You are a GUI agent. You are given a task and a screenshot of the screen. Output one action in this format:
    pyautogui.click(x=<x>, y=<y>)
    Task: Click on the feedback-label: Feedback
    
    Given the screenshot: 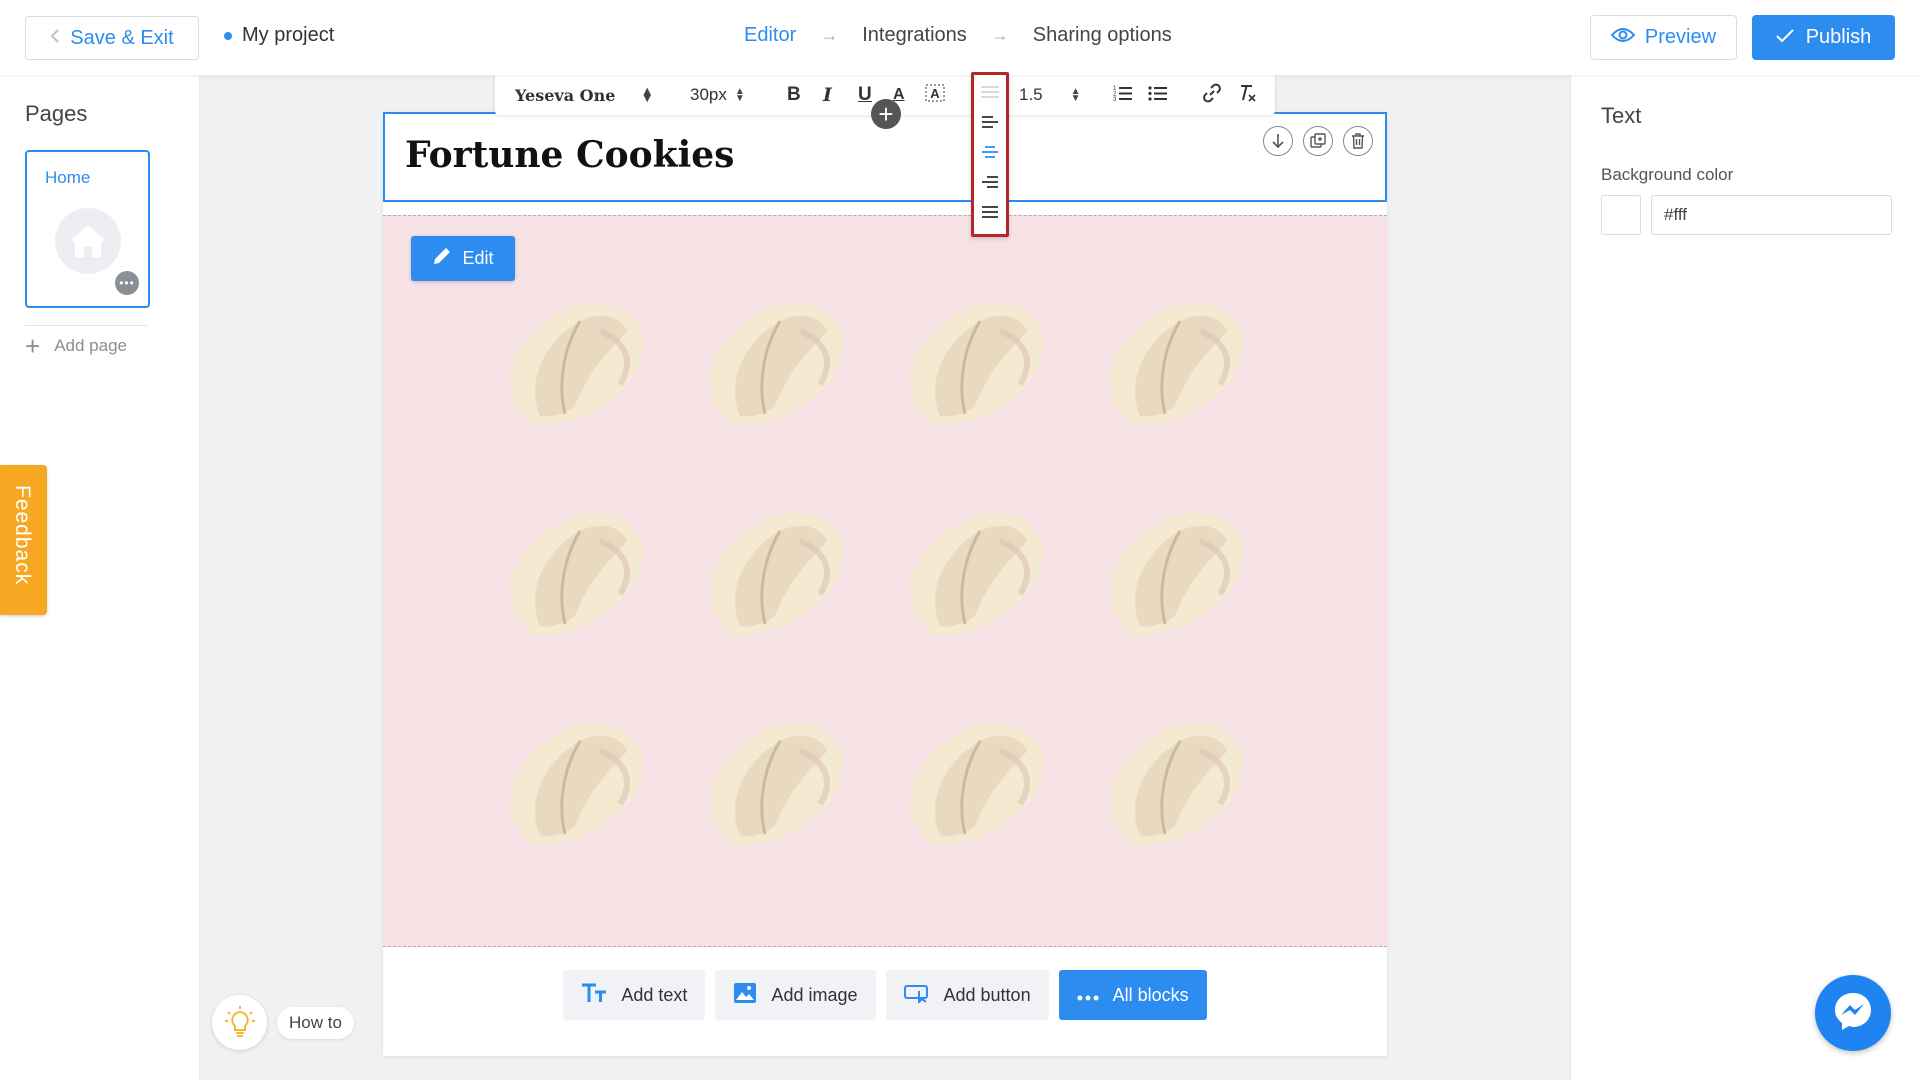 What is the action you would take?
    pyautogui.click(x=22, y=535)
    